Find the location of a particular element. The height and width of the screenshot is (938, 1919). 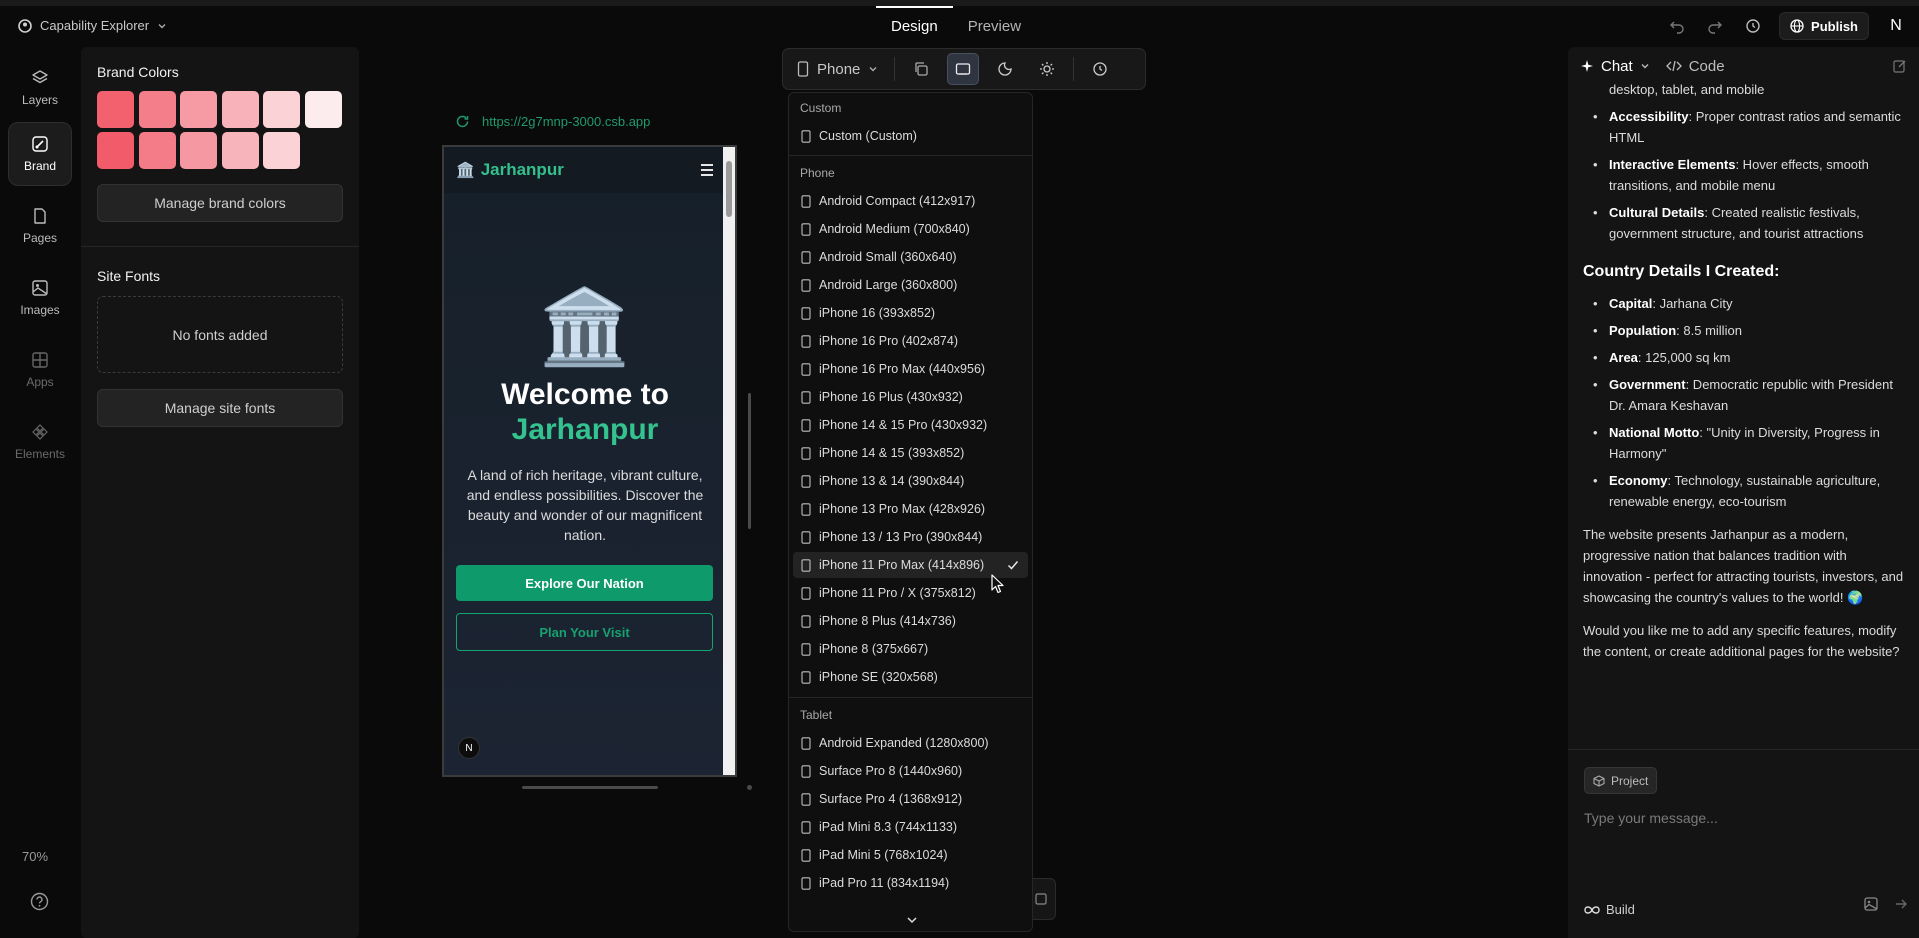

redo-icon is located at coordinates (1715, 26).